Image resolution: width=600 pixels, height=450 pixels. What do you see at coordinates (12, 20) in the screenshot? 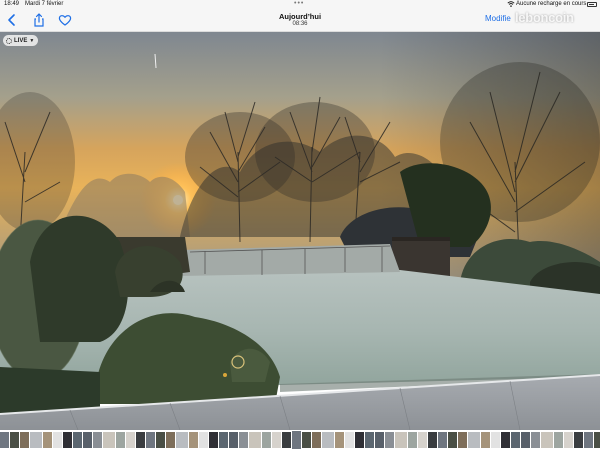
I see `chevron-left-icon` at bounding box center [12, 20].